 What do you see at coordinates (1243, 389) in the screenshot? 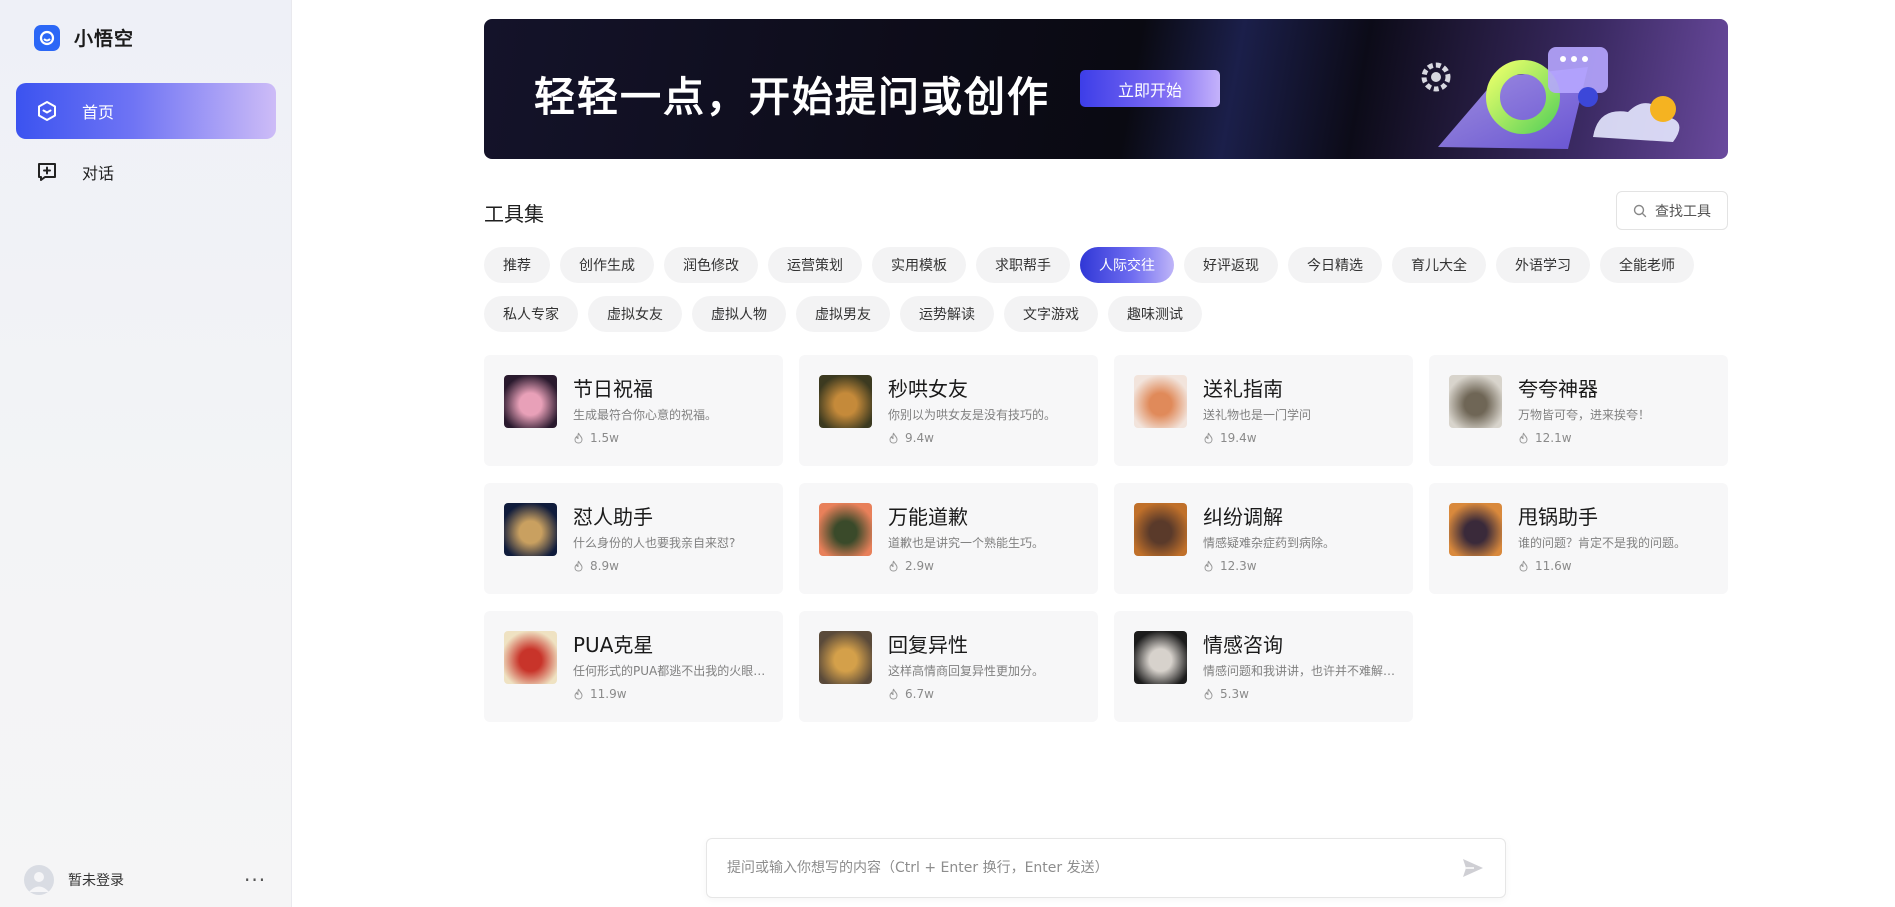
I see `tool-title: 送礼指南` at bounding box center [1243, 389].